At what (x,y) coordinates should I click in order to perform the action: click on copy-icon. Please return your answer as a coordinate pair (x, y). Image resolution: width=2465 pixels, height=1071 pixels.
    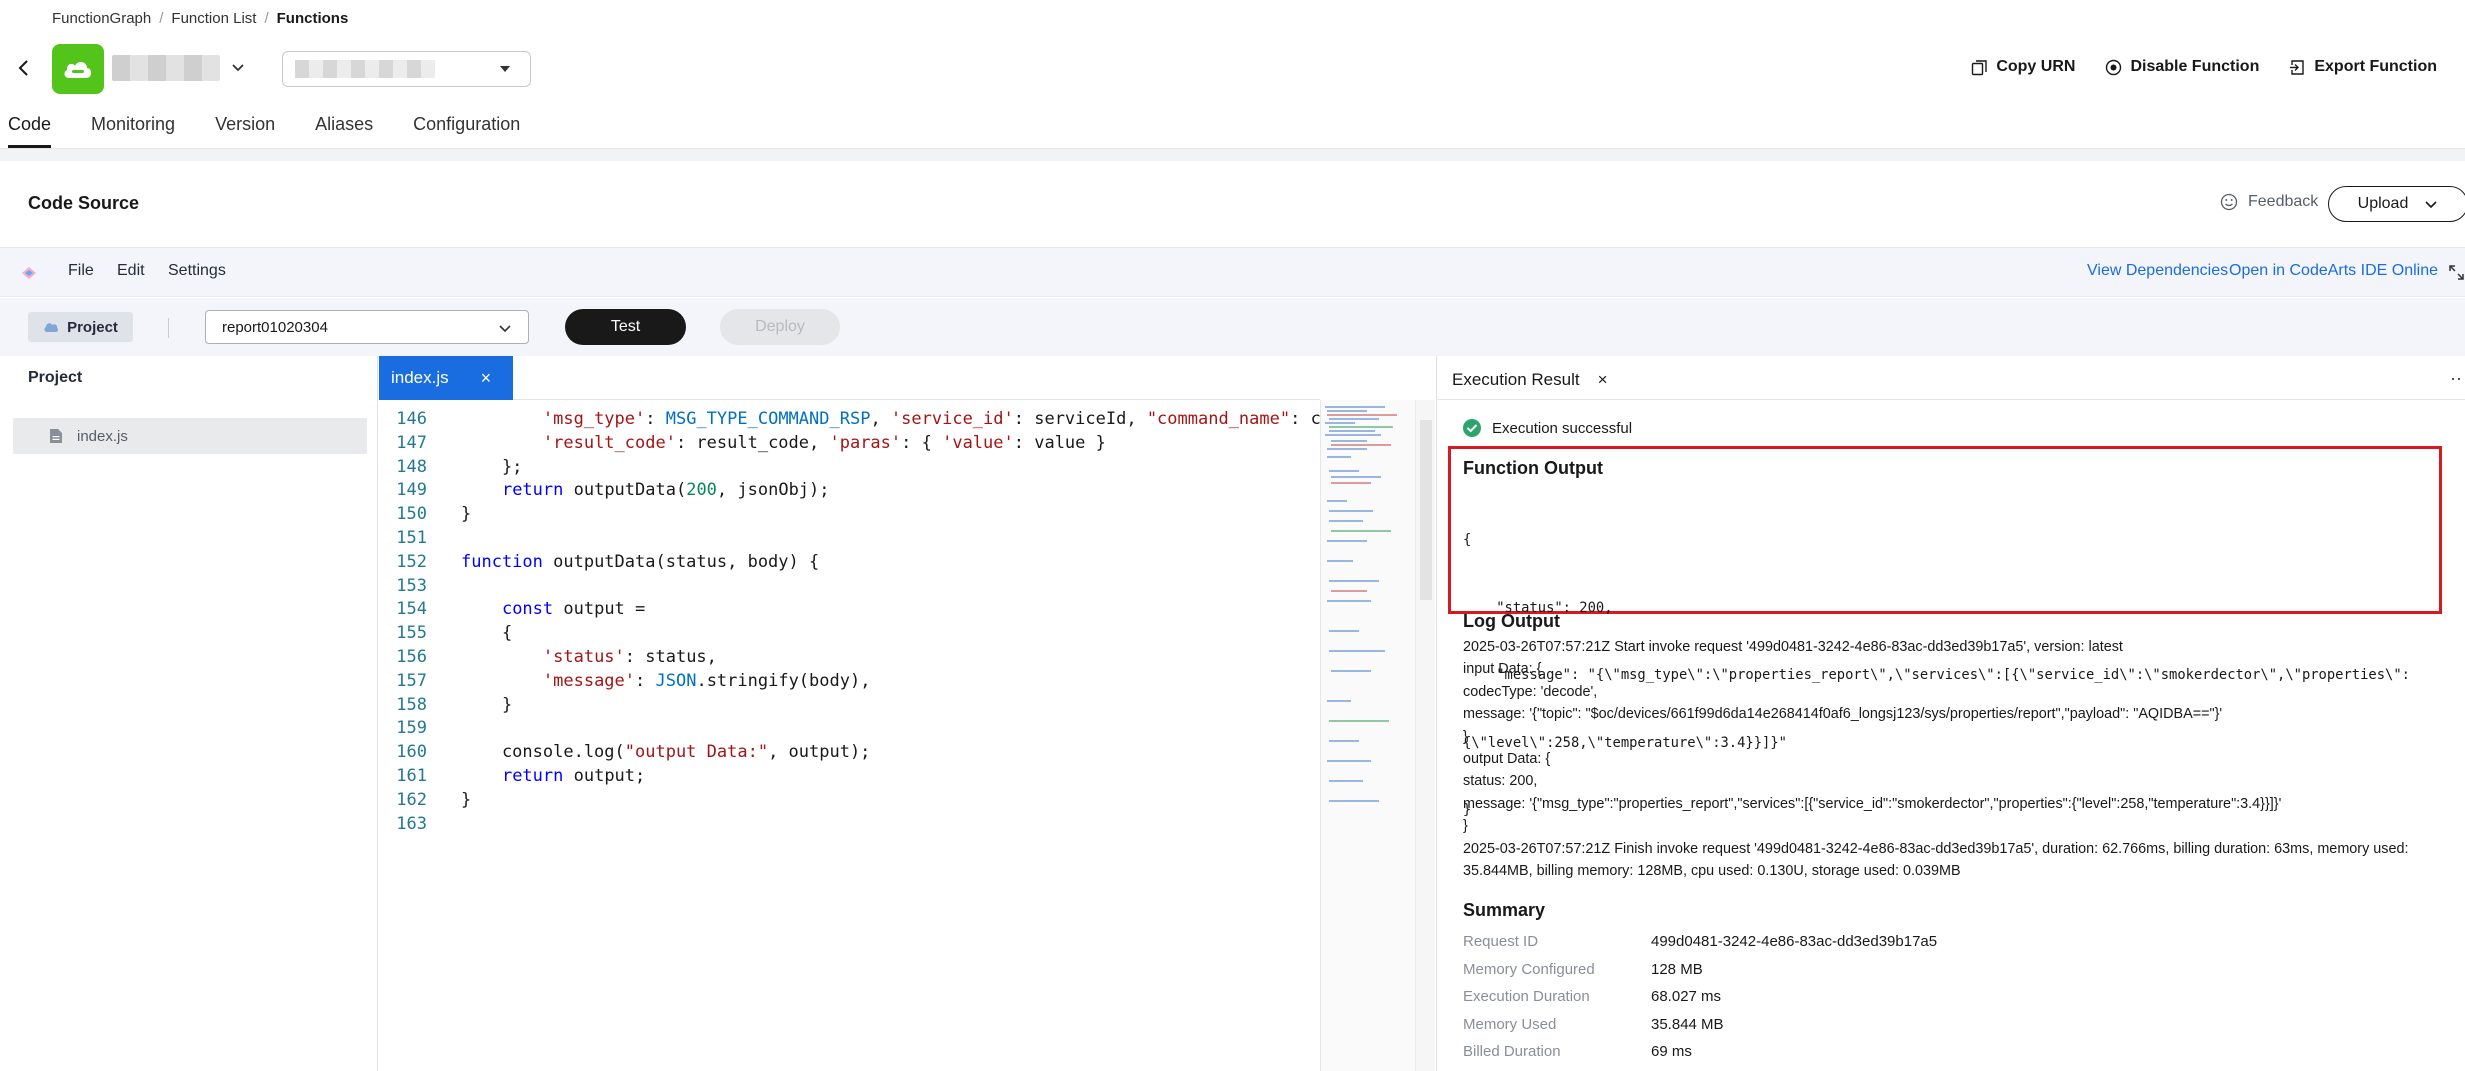
    Looking at the image, I should click on (1980, 67).